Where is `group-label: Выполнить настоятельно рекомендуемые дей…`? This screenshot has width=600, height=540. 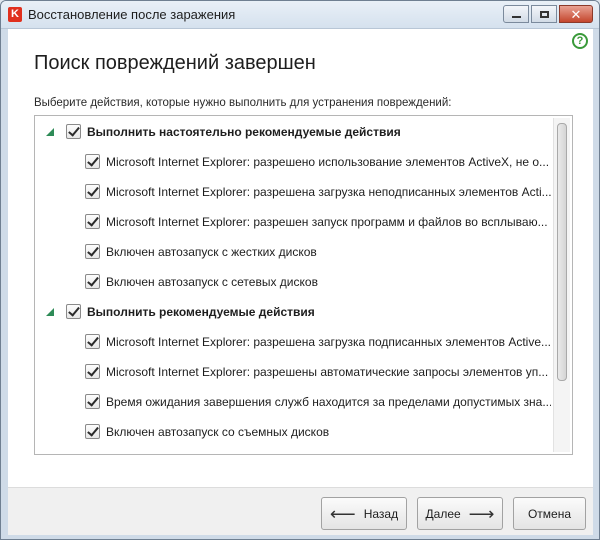 group-label: Выполнить настоятельно рекомендуемые дей… is located at coordinates (244, 132).